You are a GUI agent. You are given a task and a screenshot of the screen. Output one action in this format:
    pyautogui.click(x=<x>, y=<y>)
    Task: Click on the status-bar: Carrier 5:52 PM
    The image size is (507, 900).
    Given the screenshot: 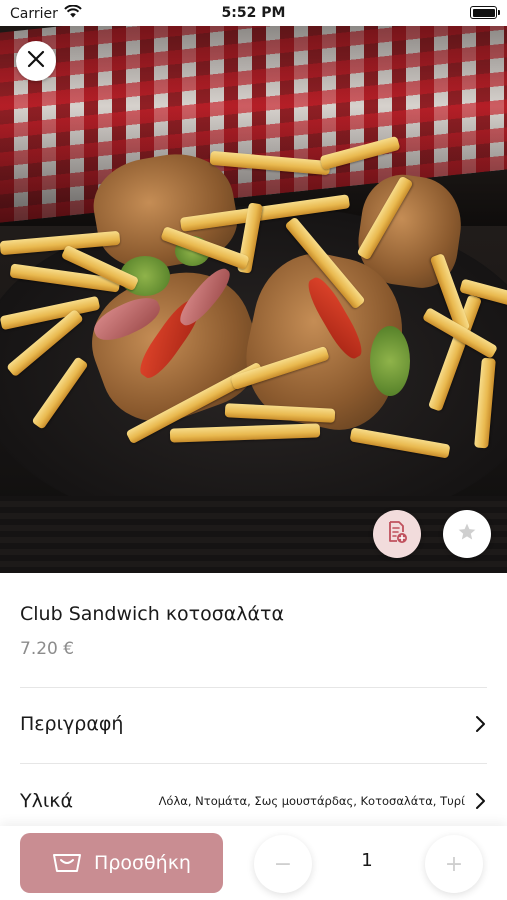 What is the action you would take?
    pyautogui.click(x=253, y=13)
    